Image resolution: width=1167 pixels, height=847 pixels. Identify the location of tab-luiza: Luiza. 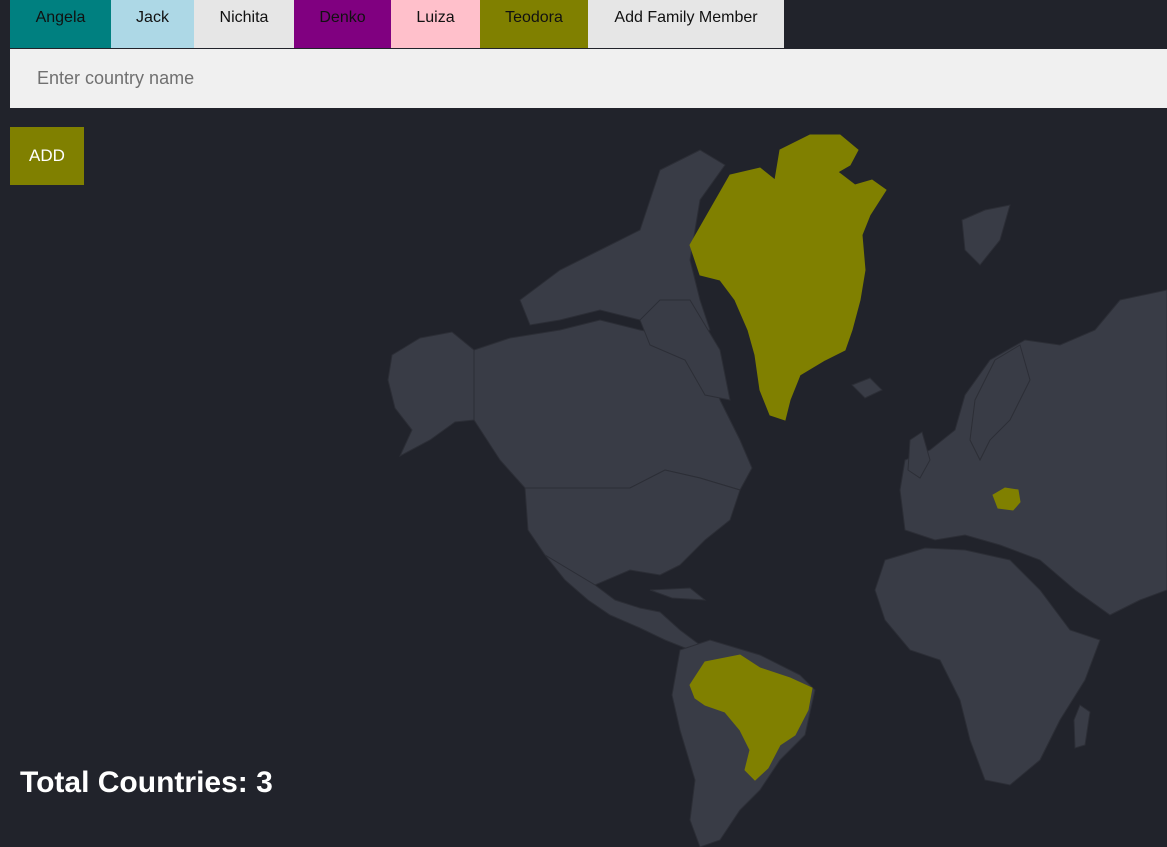
(435, 24).